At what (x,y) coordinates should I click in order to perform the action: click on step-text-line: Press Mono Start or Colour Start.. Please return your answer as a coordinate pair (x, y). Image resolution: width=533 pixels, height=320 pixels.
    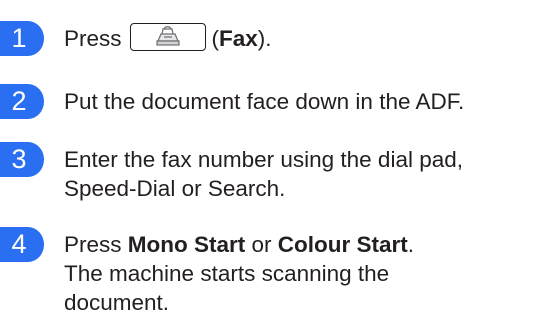
    Looking at the image, I should click on (239, 244).